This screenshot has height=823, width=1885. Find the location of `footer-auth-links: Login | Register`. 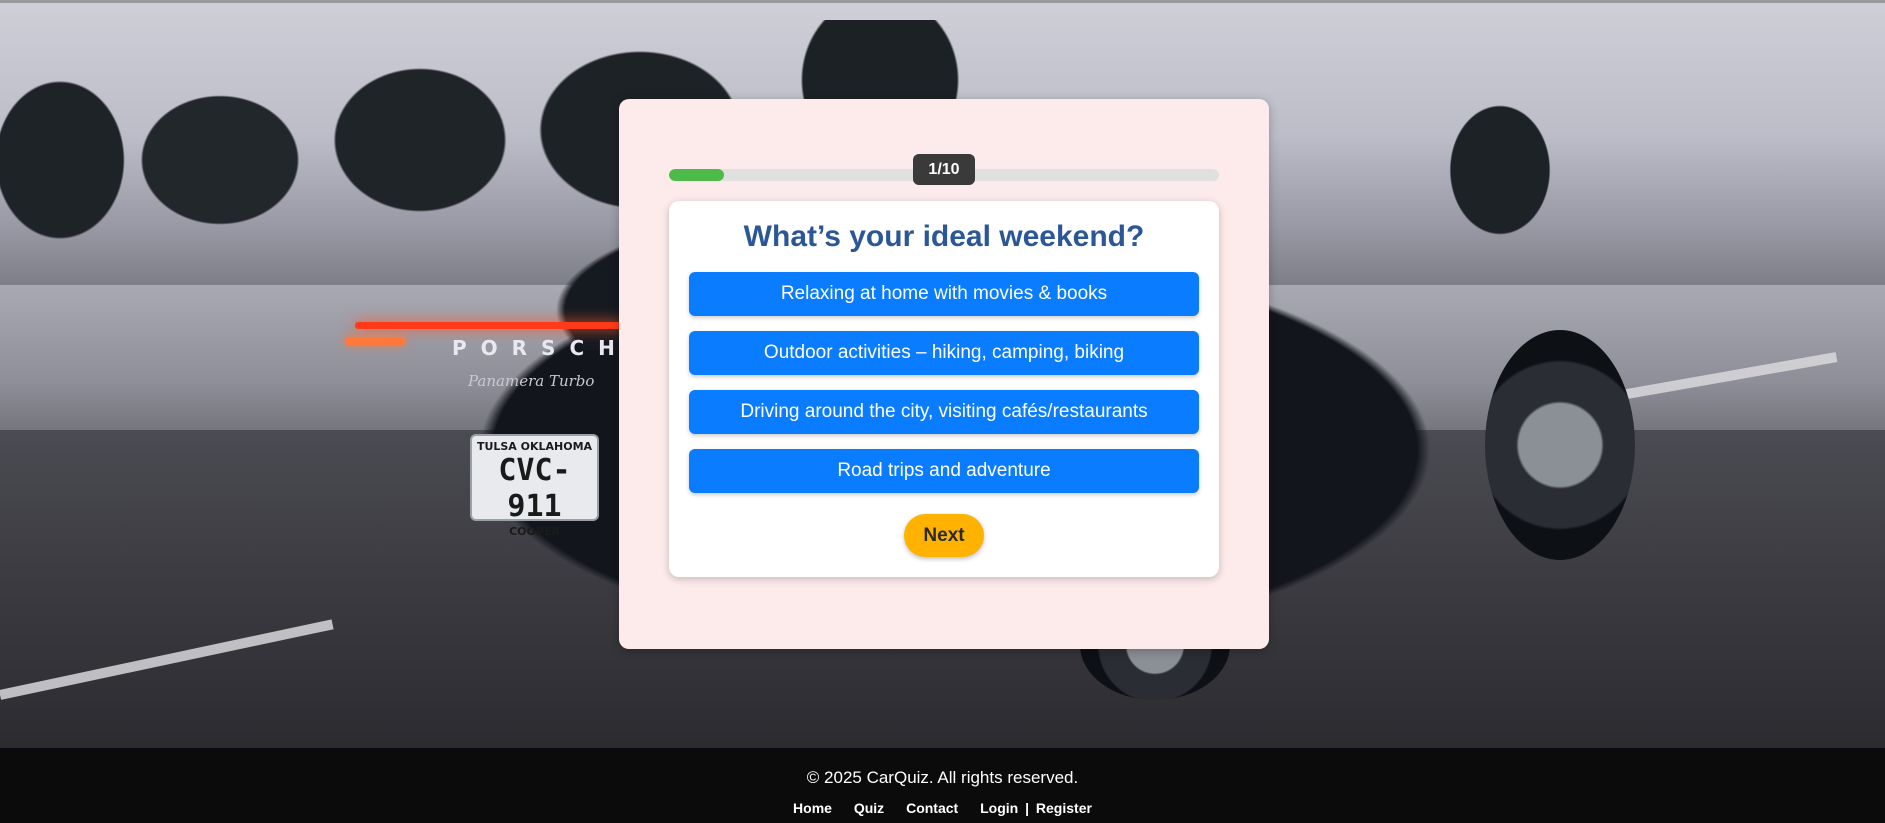

footer-auth-links: Login | Register is located at coordinates (1036, 808).